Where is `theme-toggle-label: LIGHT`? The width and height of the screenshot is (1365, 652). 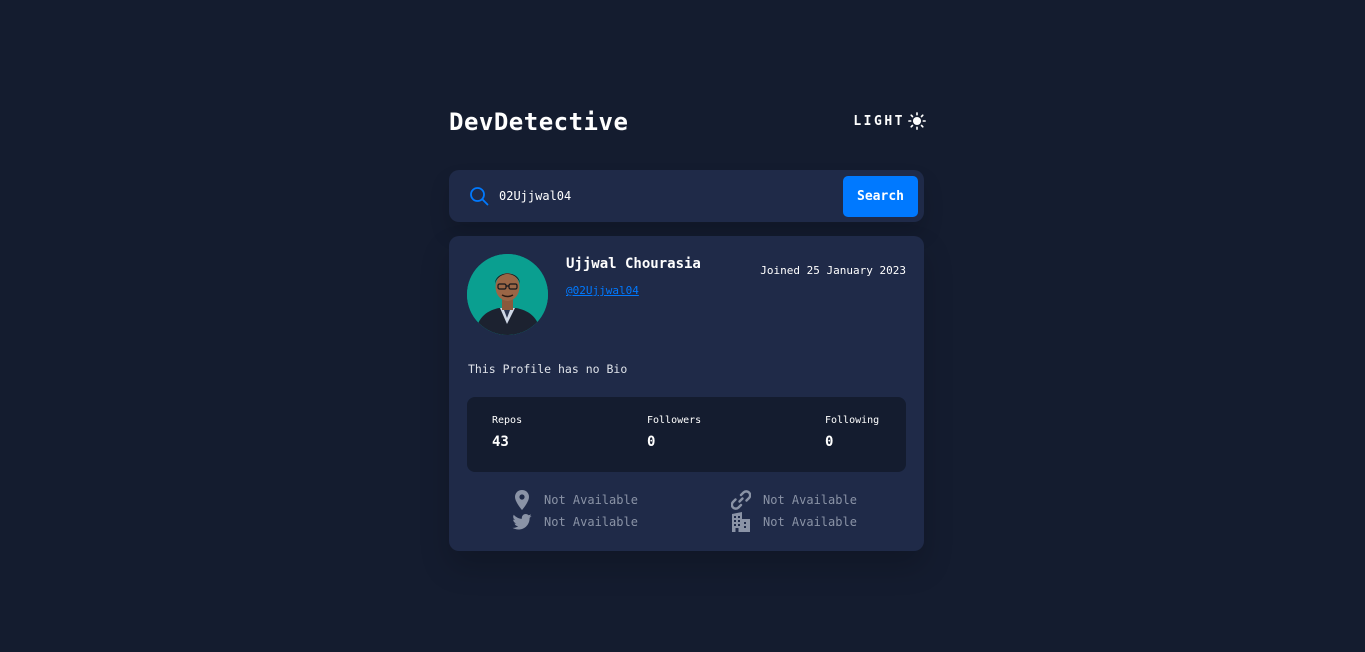 theme-toggle-label: LIGHT is located at coordinates (879, 121).